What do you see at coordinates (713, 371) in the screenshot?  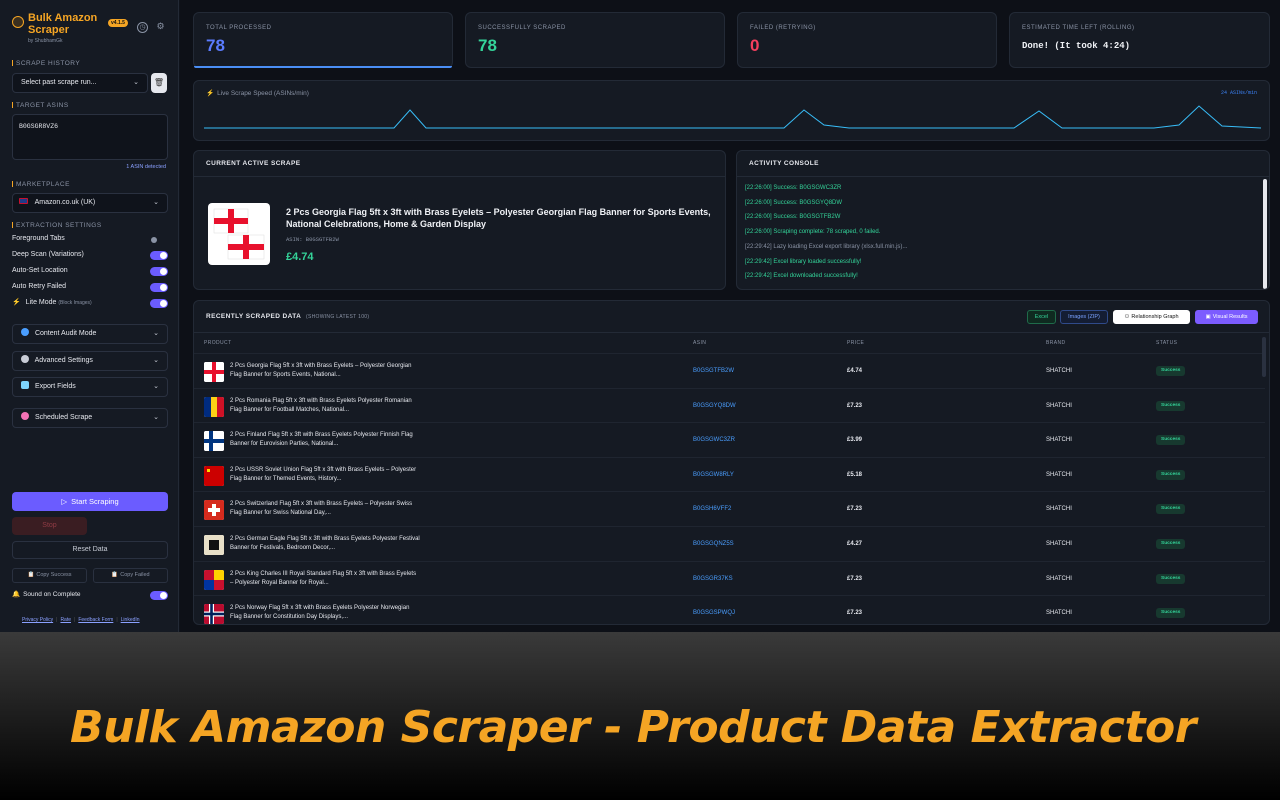 I see `asin-link: B0GSGTFB2W` at bounding box center [713, 371].